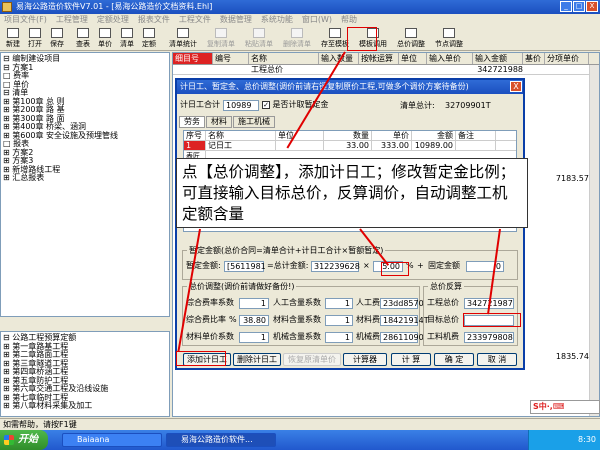  What do you see at coordinates (85, 406) in the screenshot?
I see `quota-tree-item: ⊞ 第八章材料采集及加工` at bounding box center [85, 406].